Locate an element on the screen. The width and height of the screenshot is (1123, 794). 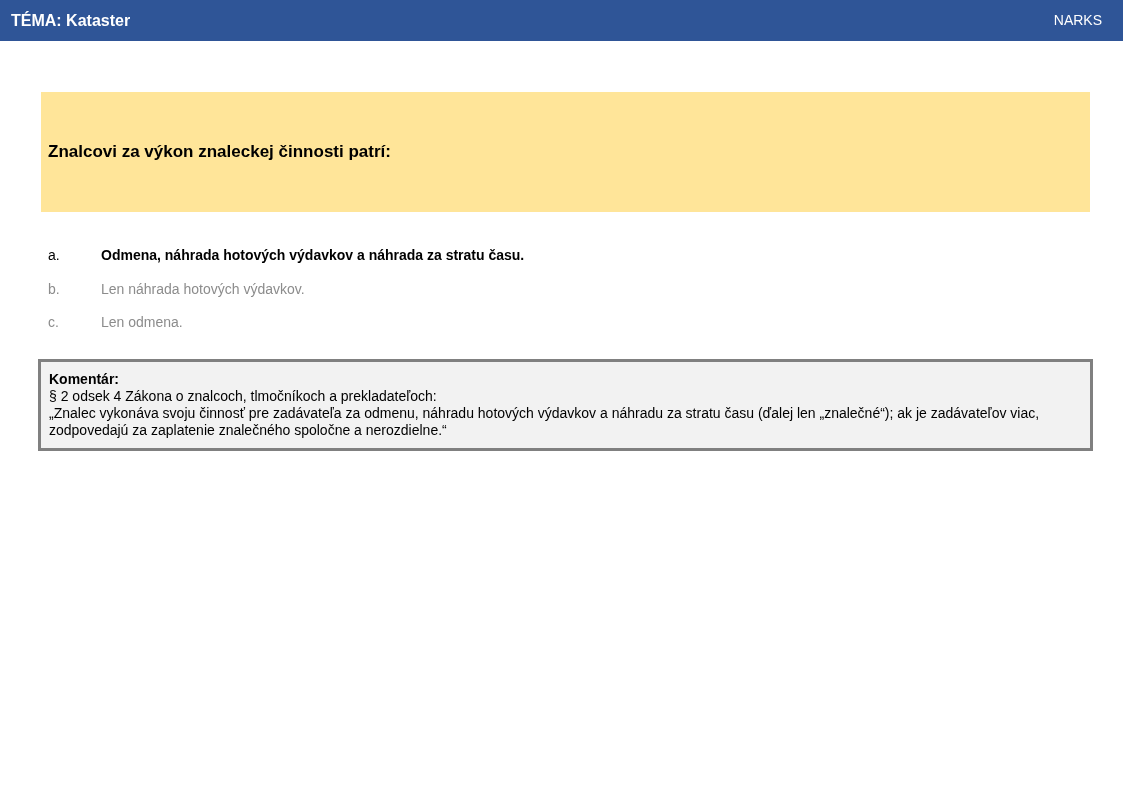
answer-text: Len odmena. is located at coordinates (142, 323).